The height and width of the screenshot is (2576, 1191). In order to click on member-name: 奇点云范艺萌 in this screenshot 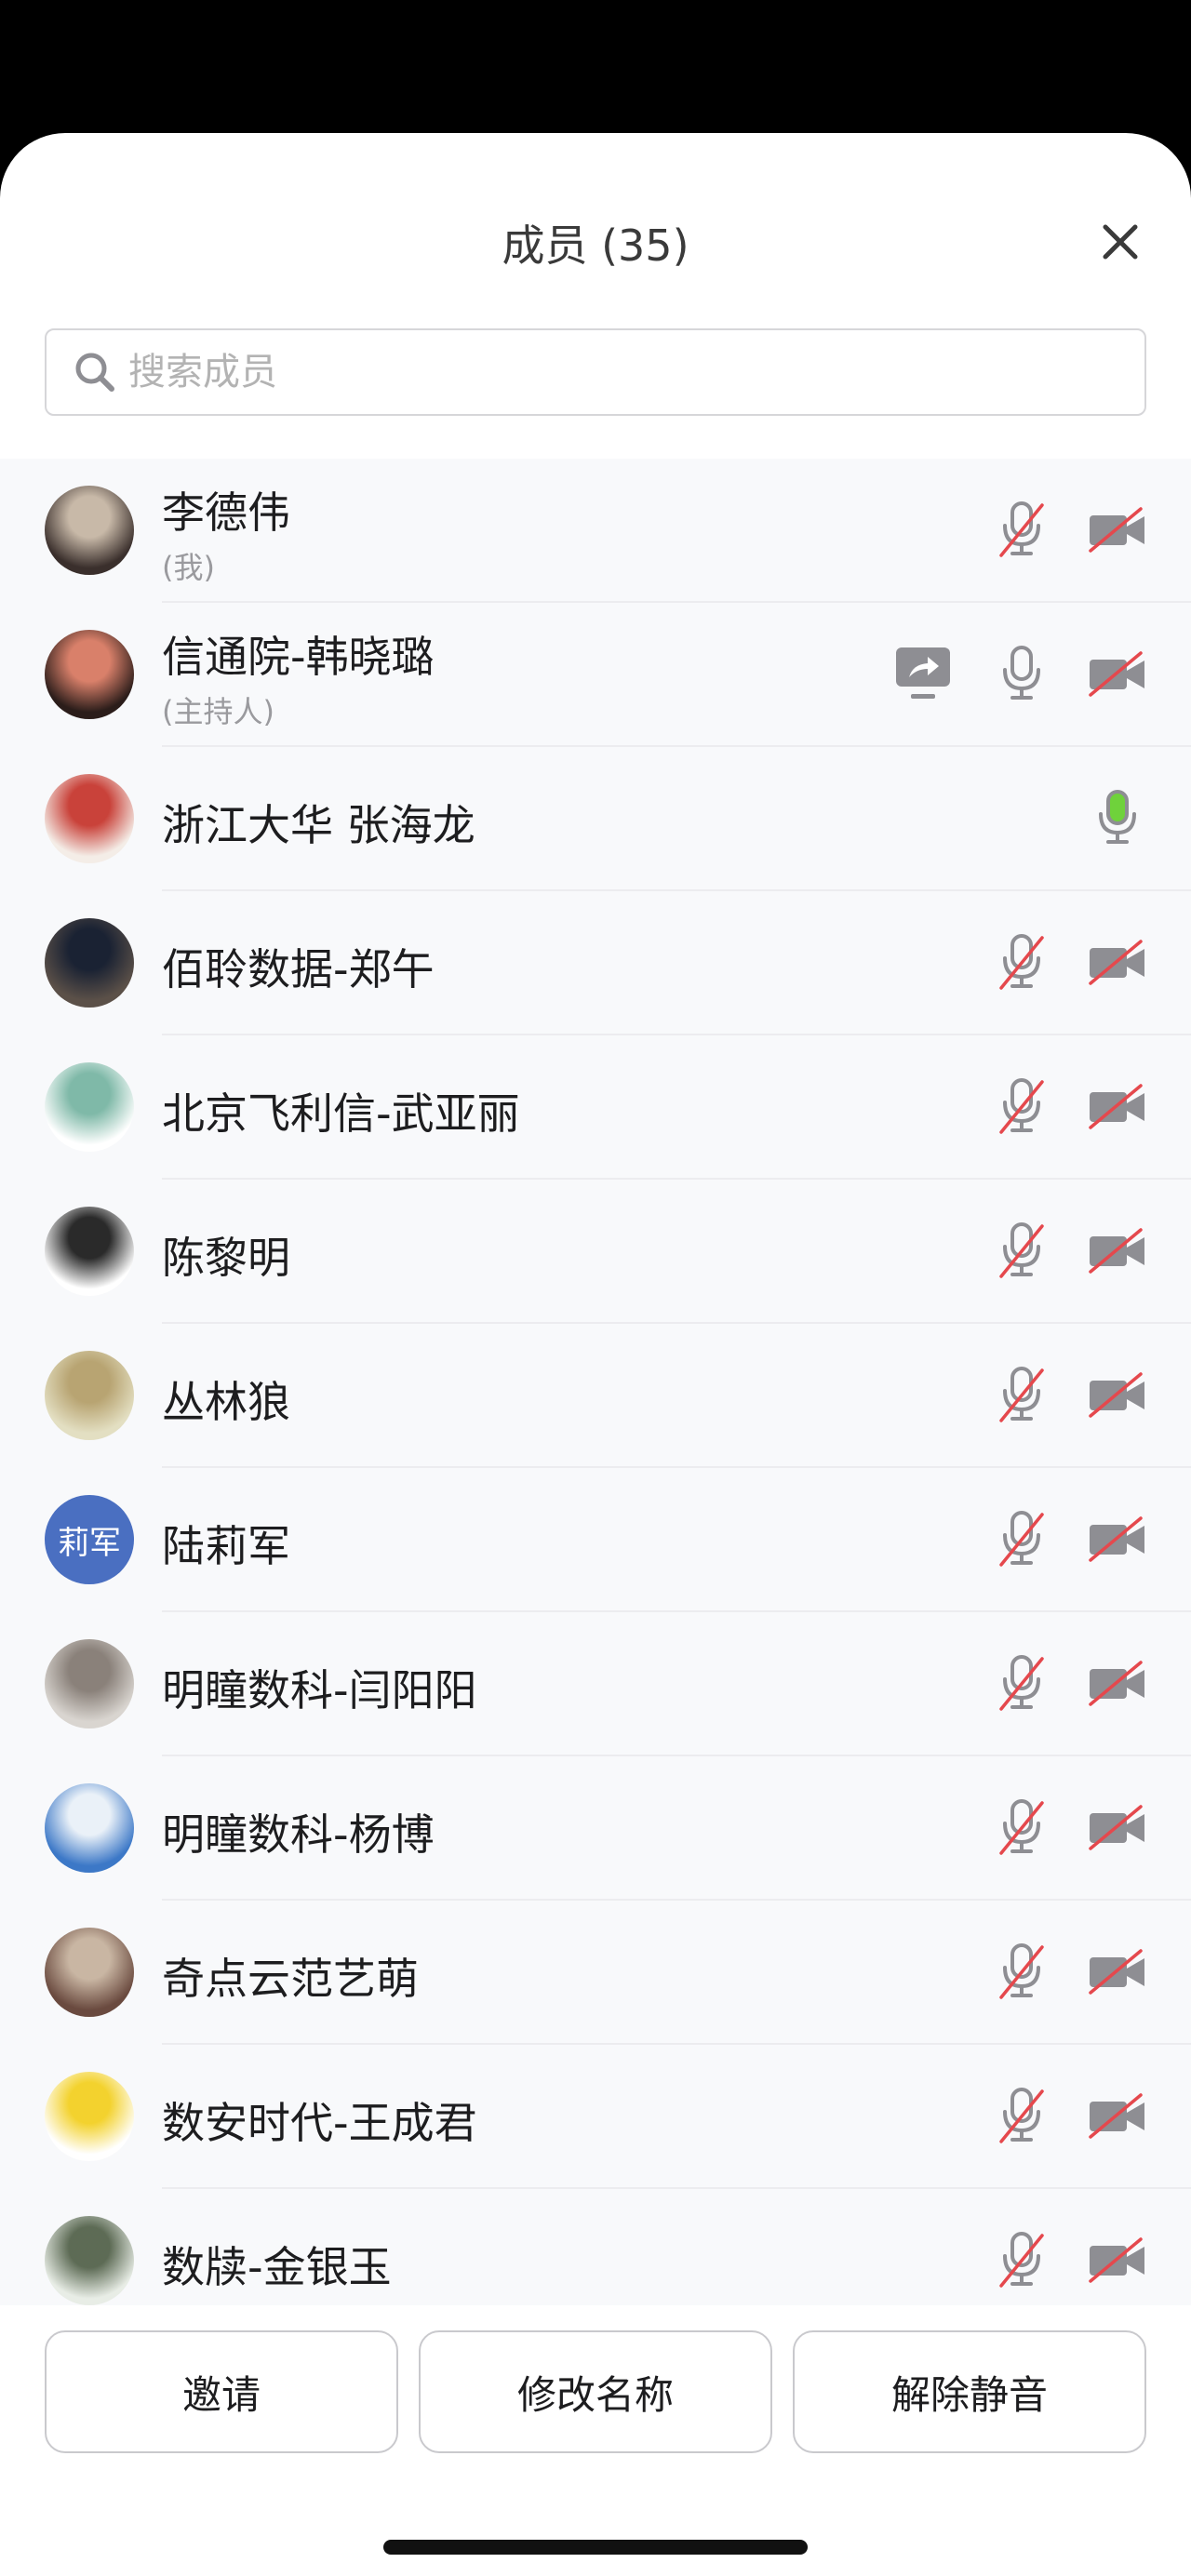, I will do `click(290, 1979)`.